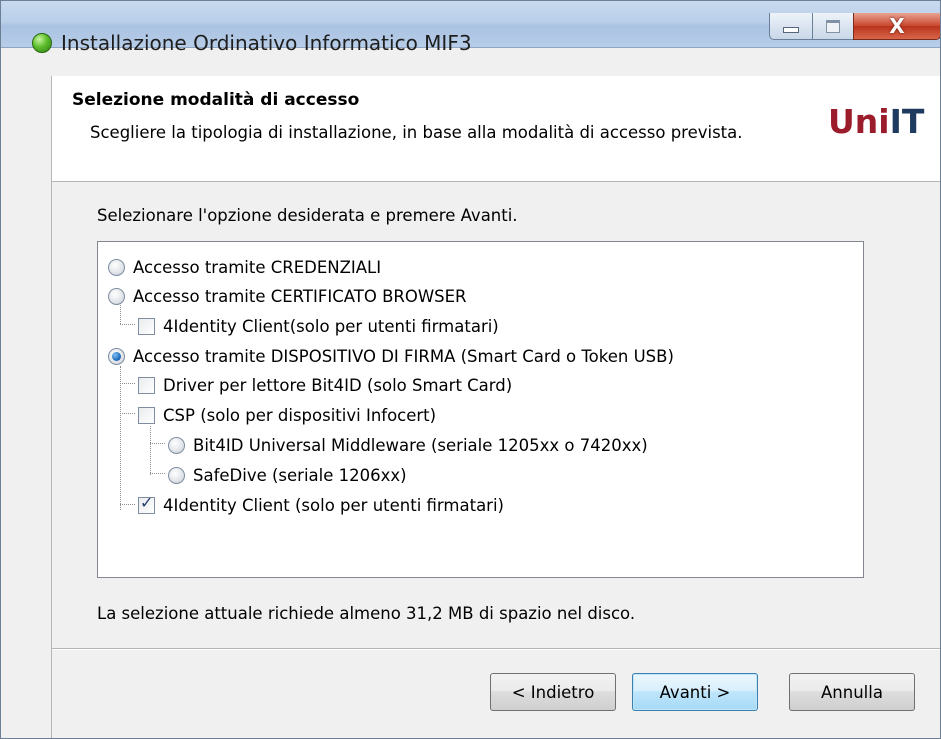 This screenshot has height=739, width=941. I want to click on back-button: < Indietro, so click(553, 692).